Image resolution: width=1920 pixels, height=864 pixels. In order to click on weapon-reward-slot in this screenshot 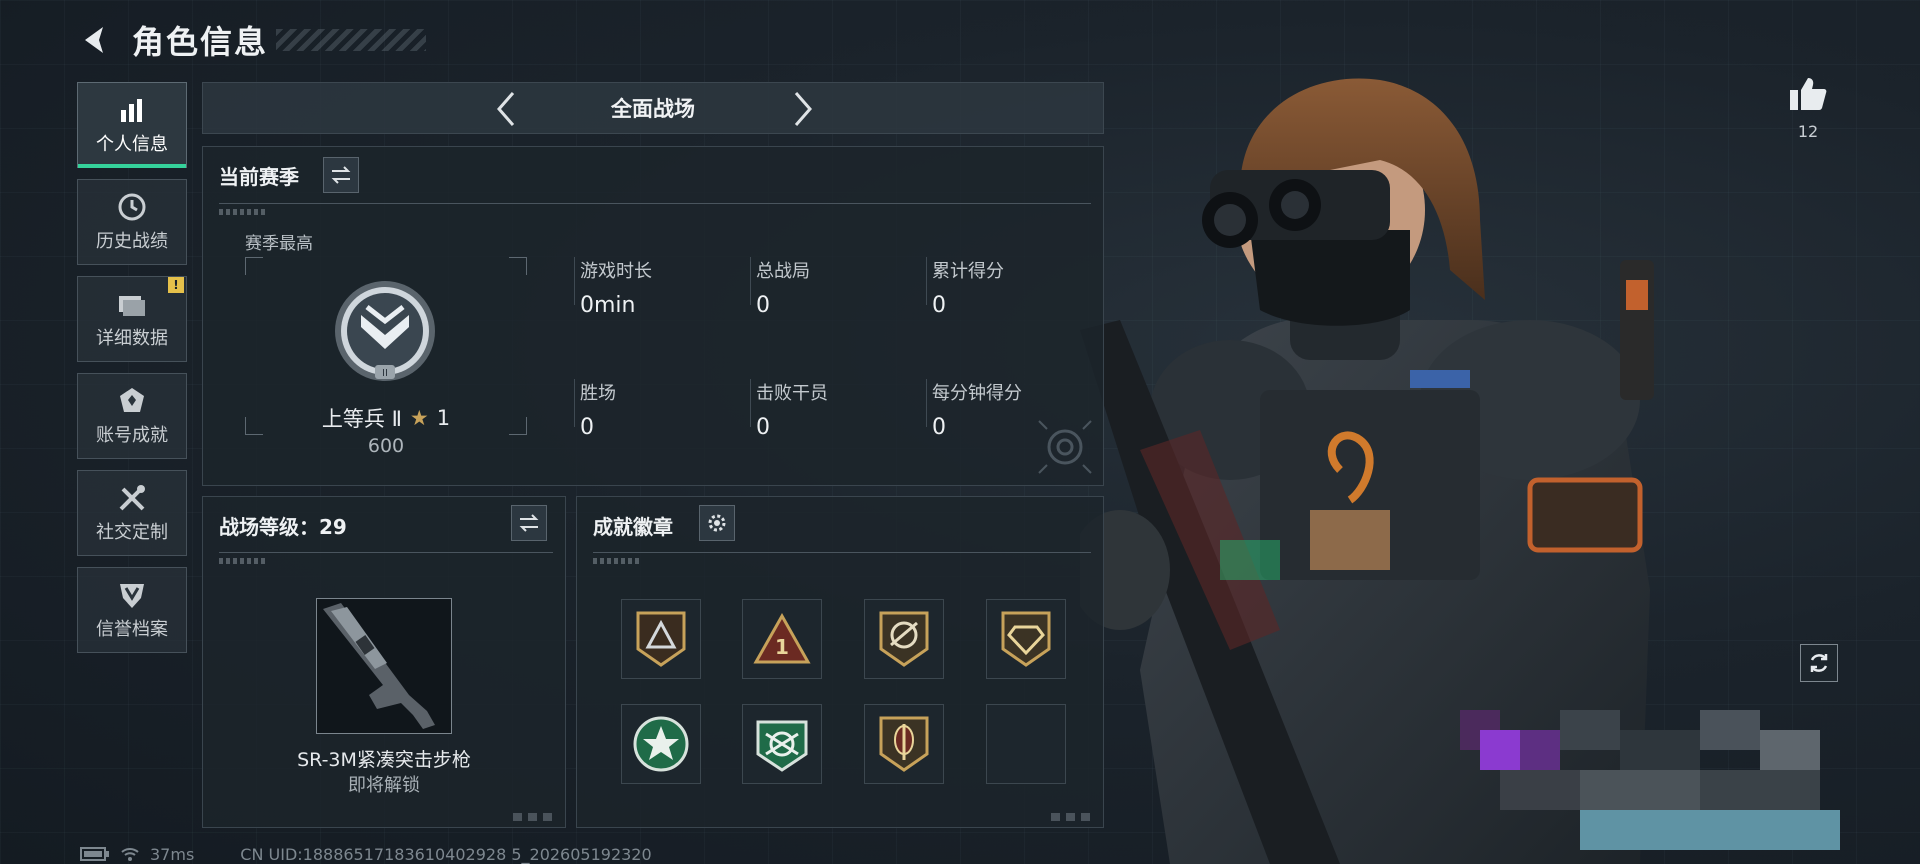, I will do `click(384, 666)`.